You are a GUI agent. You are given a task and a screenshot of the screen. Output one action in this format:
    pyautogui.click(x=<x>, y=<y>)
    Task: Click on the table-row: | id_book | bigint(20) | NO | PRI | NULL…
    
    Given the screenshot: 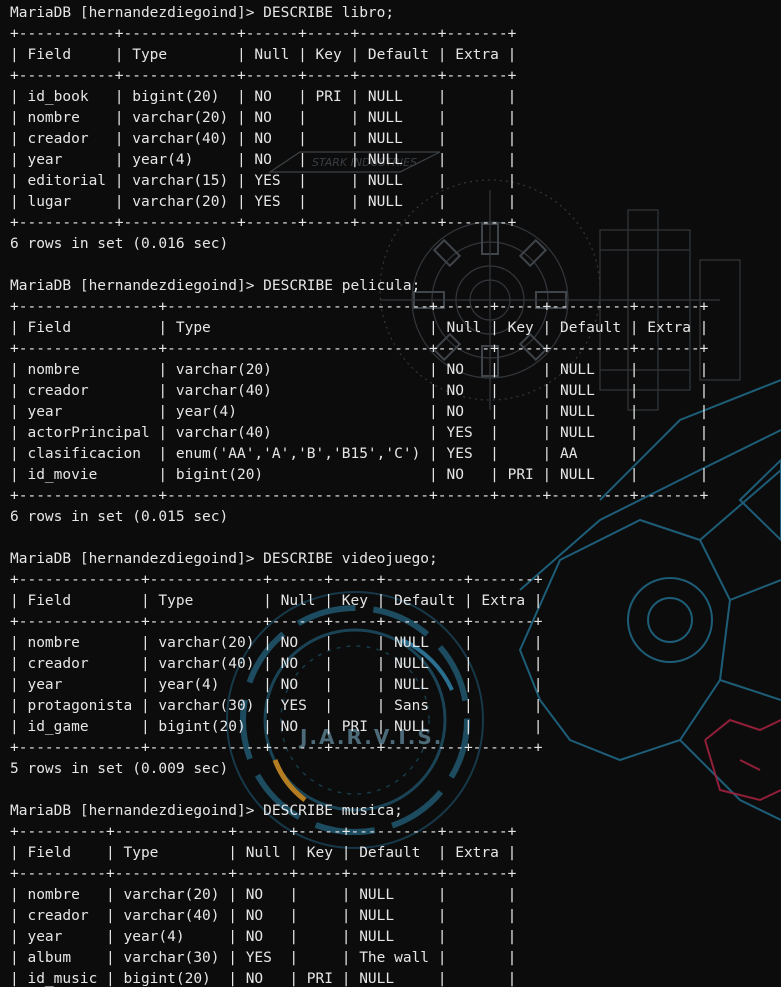 What is the action you would take?
    pyautogui.click(x=263, y=97)
    